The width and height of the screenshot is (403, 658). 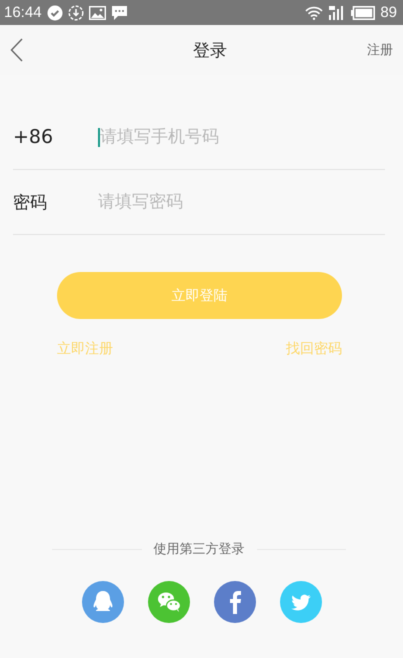 What do you see at coordinates (210, 51) in the screenshot?
I see `page-title: 登录` at bounding box center [210, 51].